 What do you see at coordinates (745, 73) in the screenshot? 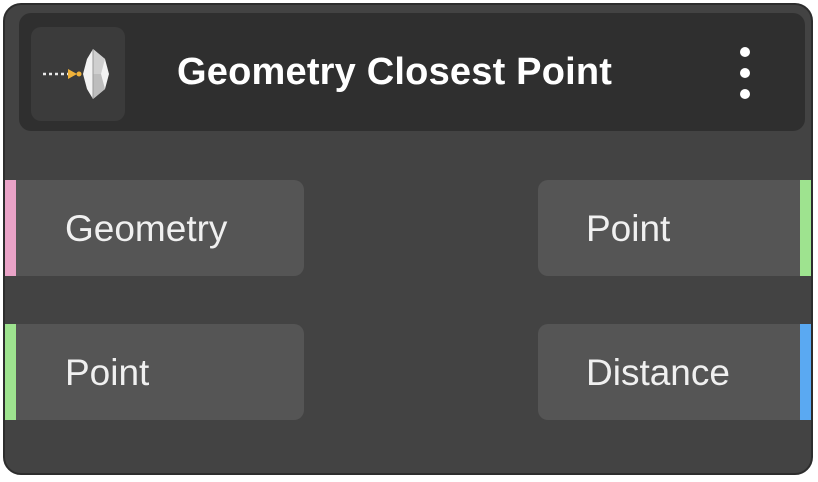
I see `more-vertical-icon` at bounding box center [745, 73].